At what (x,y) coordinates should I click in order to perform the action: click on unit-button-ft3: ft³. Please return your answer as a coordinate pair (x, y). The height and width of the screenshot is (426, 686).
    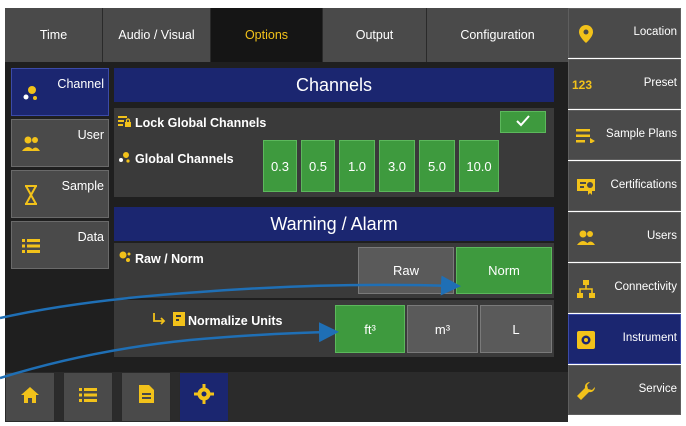
    Looking at the image, I should click on (370, 329).